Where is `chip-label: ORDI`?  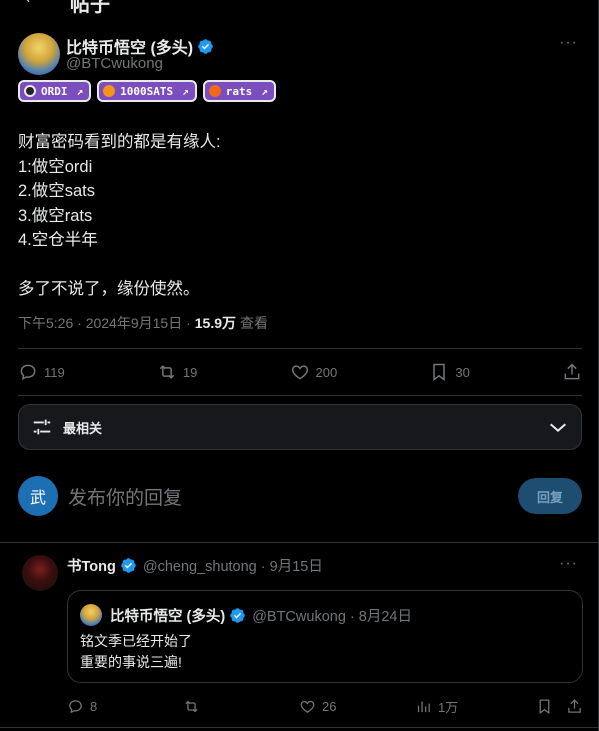
chip-label: ORDI is located at coordinates (54, 91).